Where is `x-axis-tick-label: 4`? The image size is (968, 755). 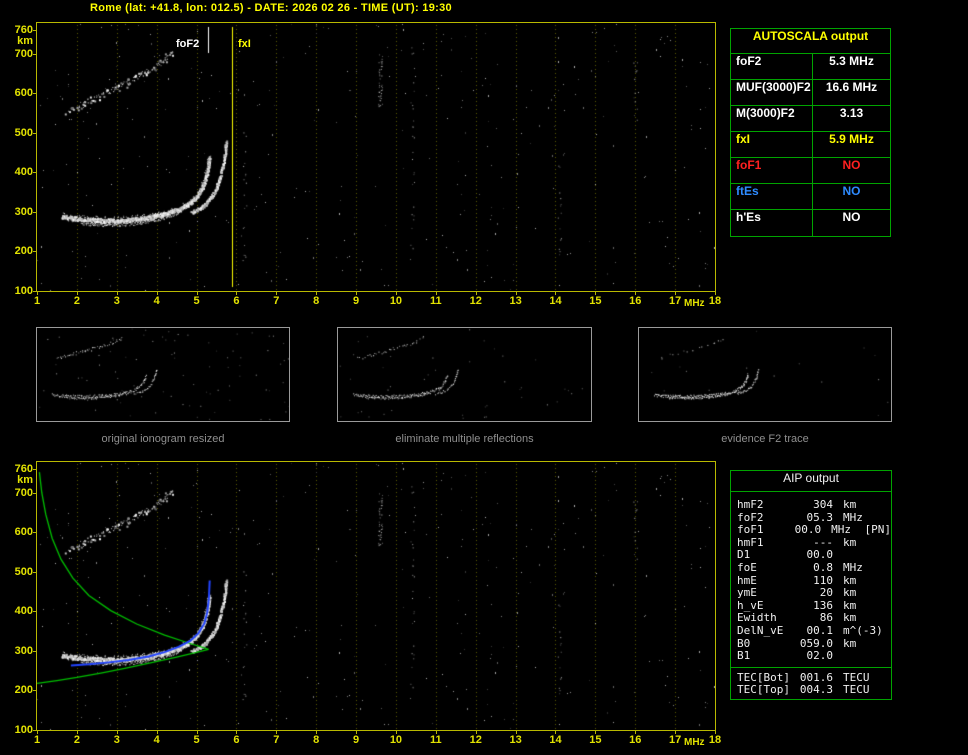
x-axis-tick-label: 4 is located at coordinates (156, 740).